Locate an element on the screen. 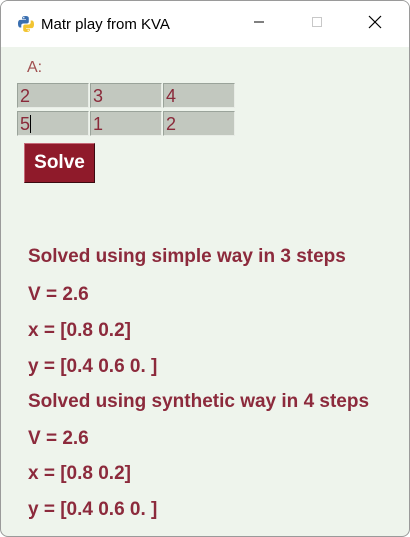  matrix-cell: 1 is located at coordinates (126, 123).